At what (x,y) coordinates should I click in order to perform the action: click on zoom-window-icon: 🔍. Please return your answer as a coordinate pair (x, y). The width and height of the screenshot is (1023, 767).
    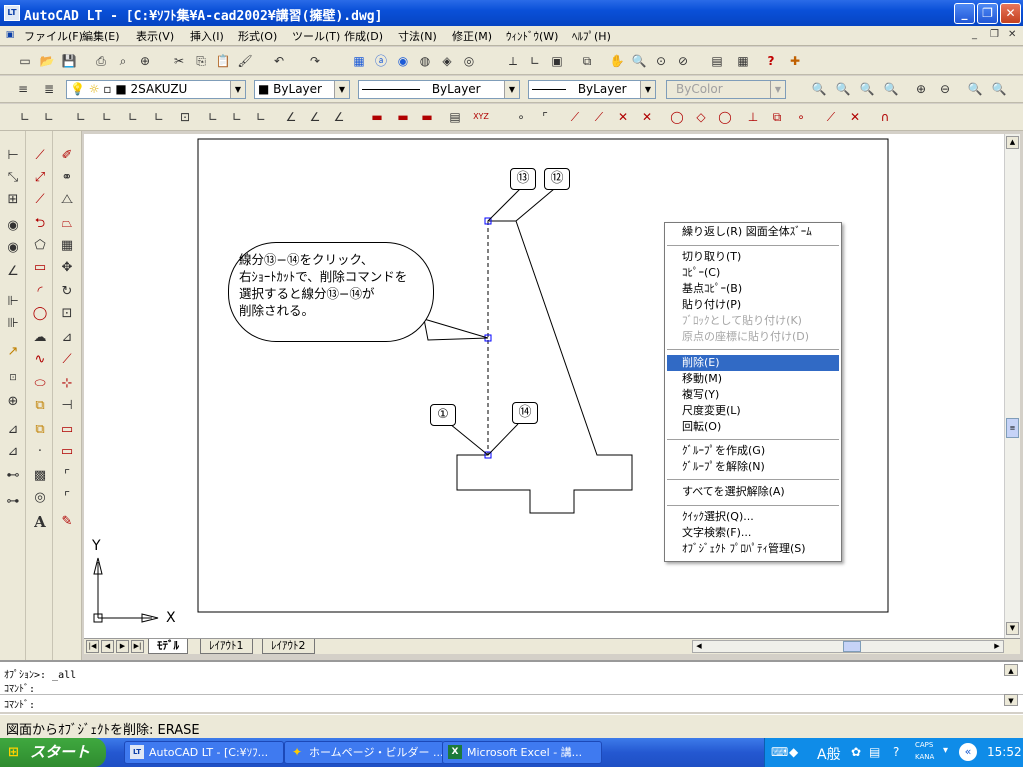
    Looking at the image, I should click on (819, 89).